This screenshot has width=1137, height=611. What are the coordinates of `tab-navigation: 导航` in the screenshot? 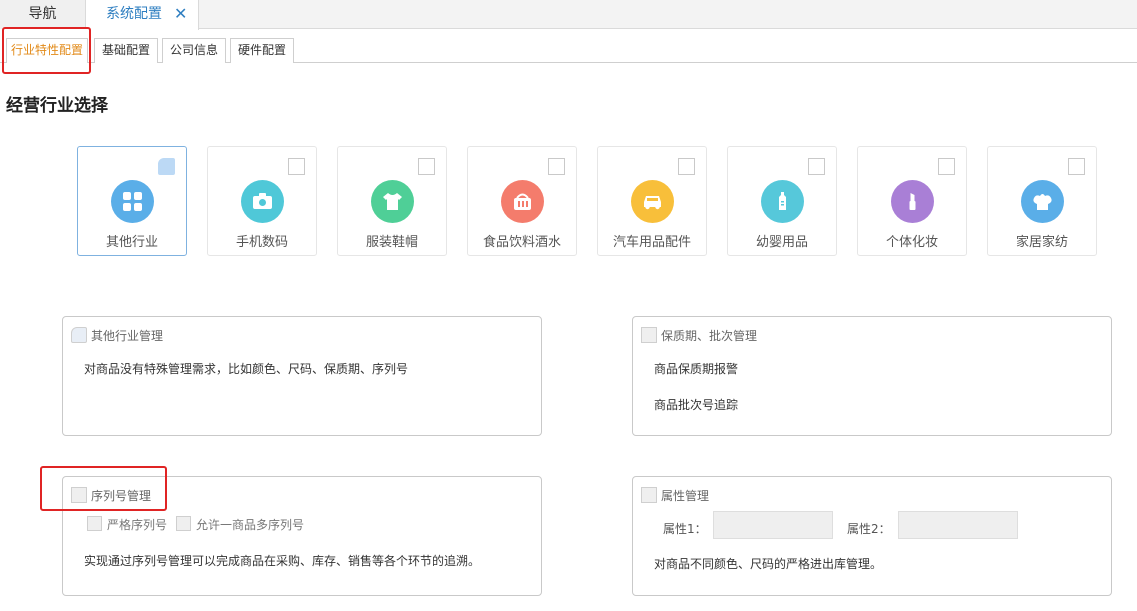 It's located at (43, 14).